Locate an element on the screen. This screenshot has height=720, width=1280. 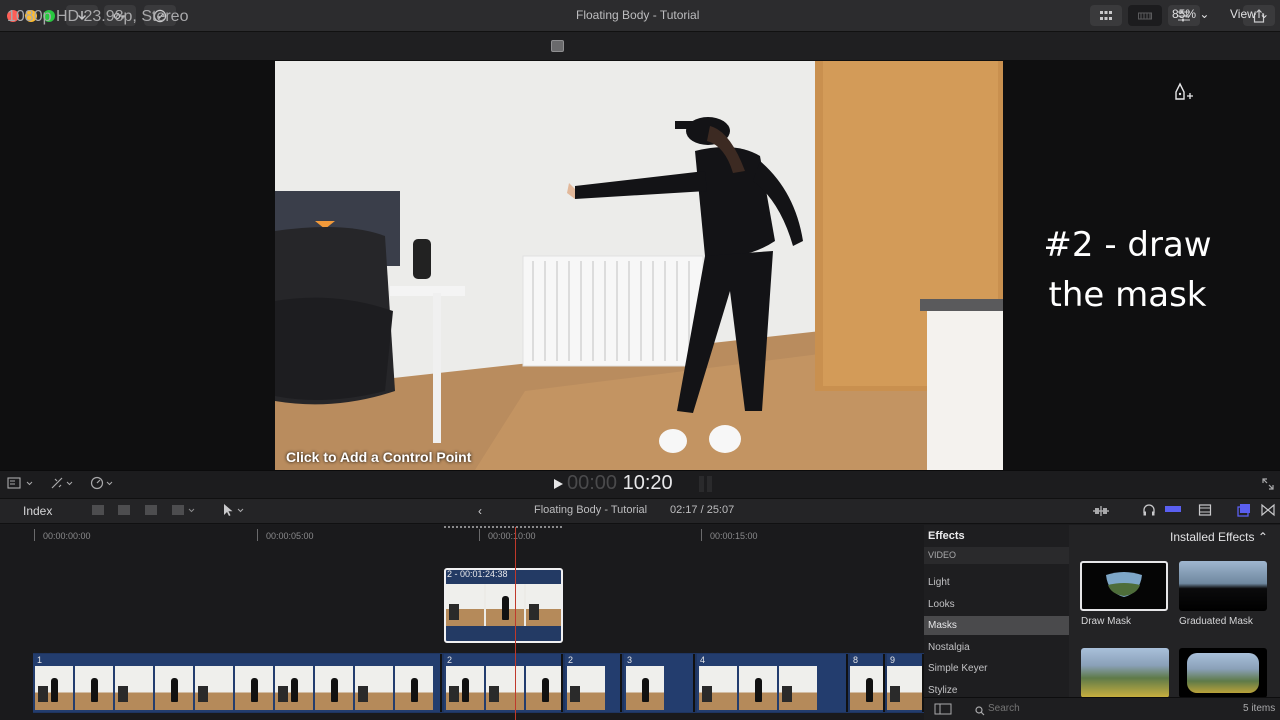
view-menu: View ⌄ is located at coordinates (1249, 14).